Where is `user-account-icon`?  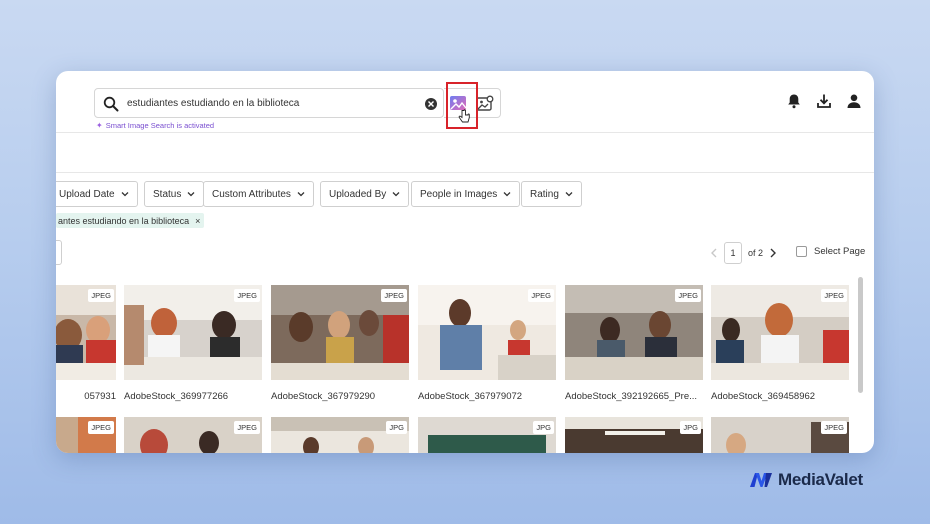 user-account-icon is located at coordinates (854, 101).